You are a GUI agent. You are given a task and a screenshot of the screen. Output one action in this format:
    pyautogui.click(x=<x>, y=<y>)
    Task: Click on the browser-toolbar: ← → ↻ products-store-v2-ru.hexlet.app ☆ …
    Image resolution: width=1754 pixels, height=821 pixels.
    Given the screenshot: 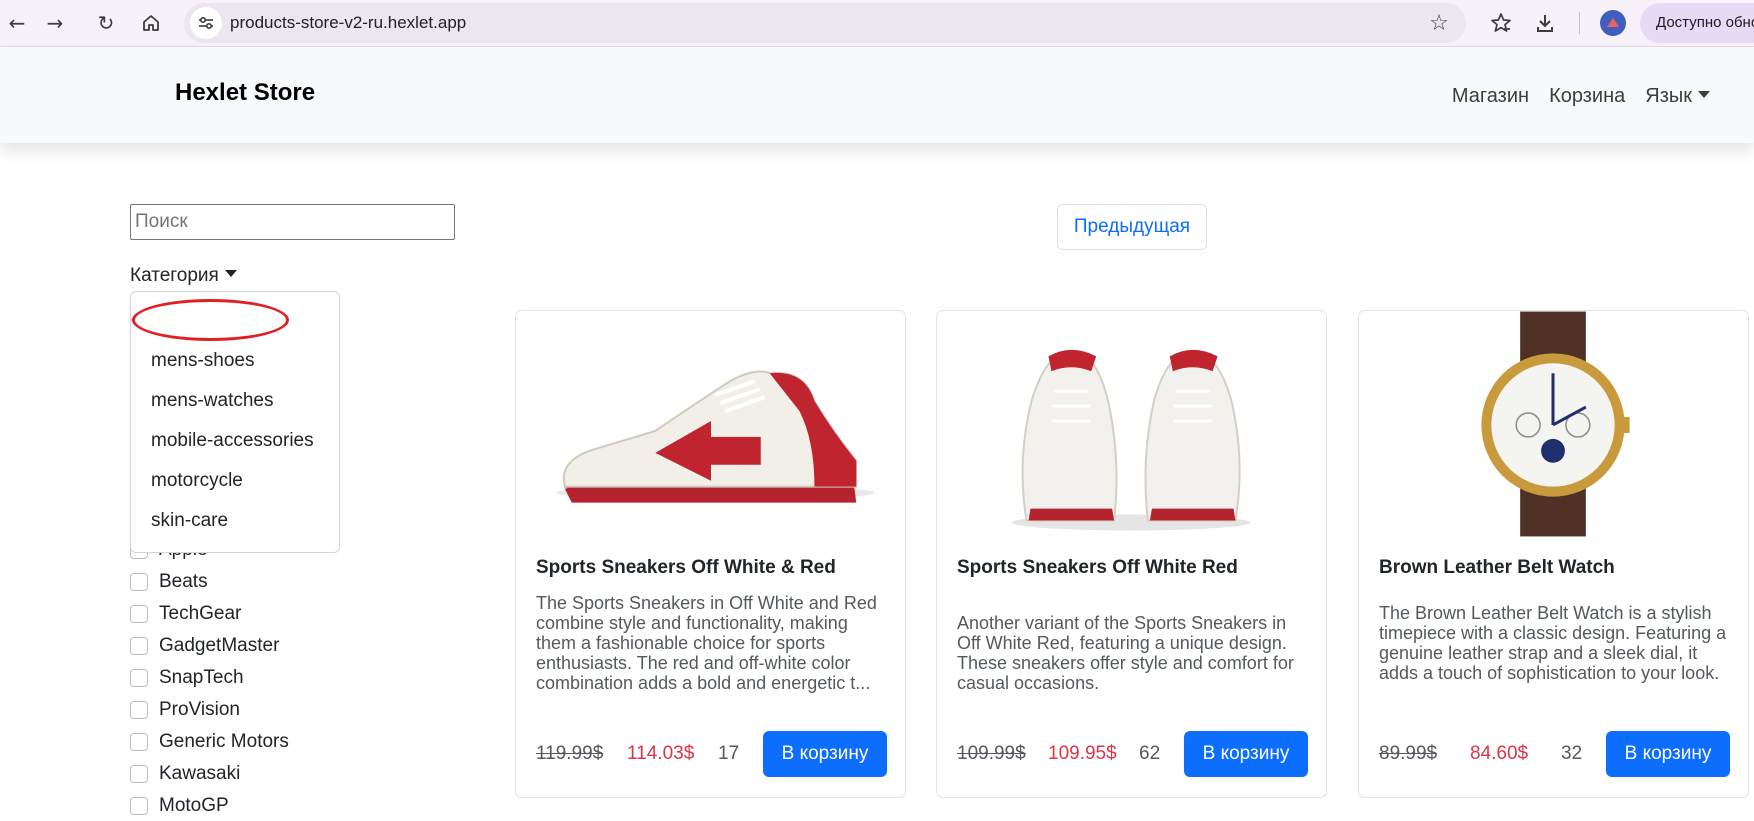 What is the action you would take?
    pyautogui.click(x=877, y=23)
    